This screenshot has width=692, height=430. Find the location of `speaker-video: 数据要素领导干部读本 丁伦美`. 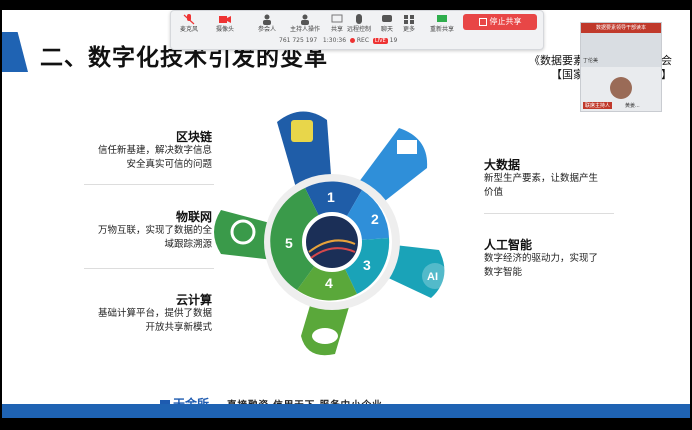

speaker-video: 数据要素领导干部读本 丁伦美 is located at coordinates (621, 45).